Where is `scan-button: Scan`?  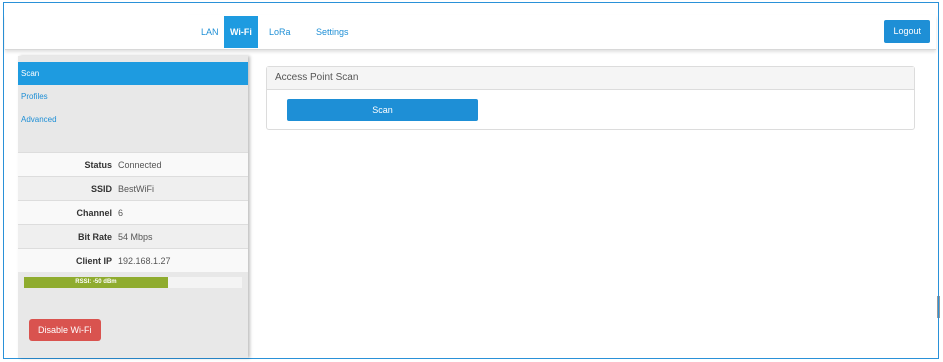 scan-button: Scan is located at coordinates (382, 110).